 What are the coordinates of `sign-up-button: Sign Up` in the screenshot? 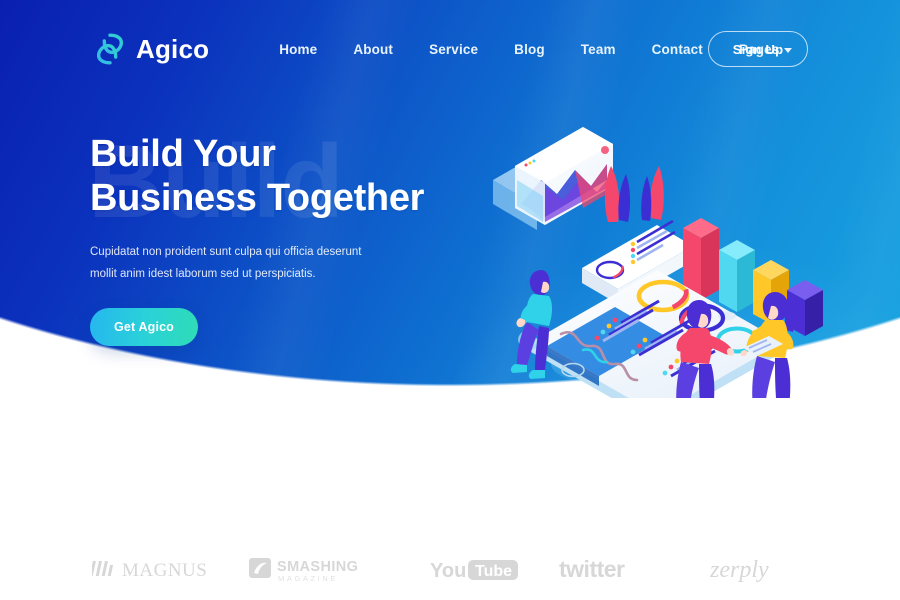 It's located at (758, 49).